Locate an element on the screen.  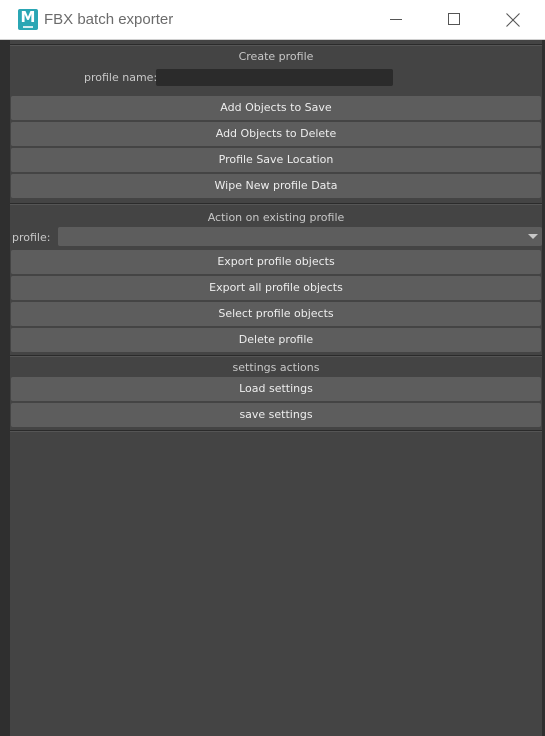
minimize-icon is located at coordinates (396, 19).